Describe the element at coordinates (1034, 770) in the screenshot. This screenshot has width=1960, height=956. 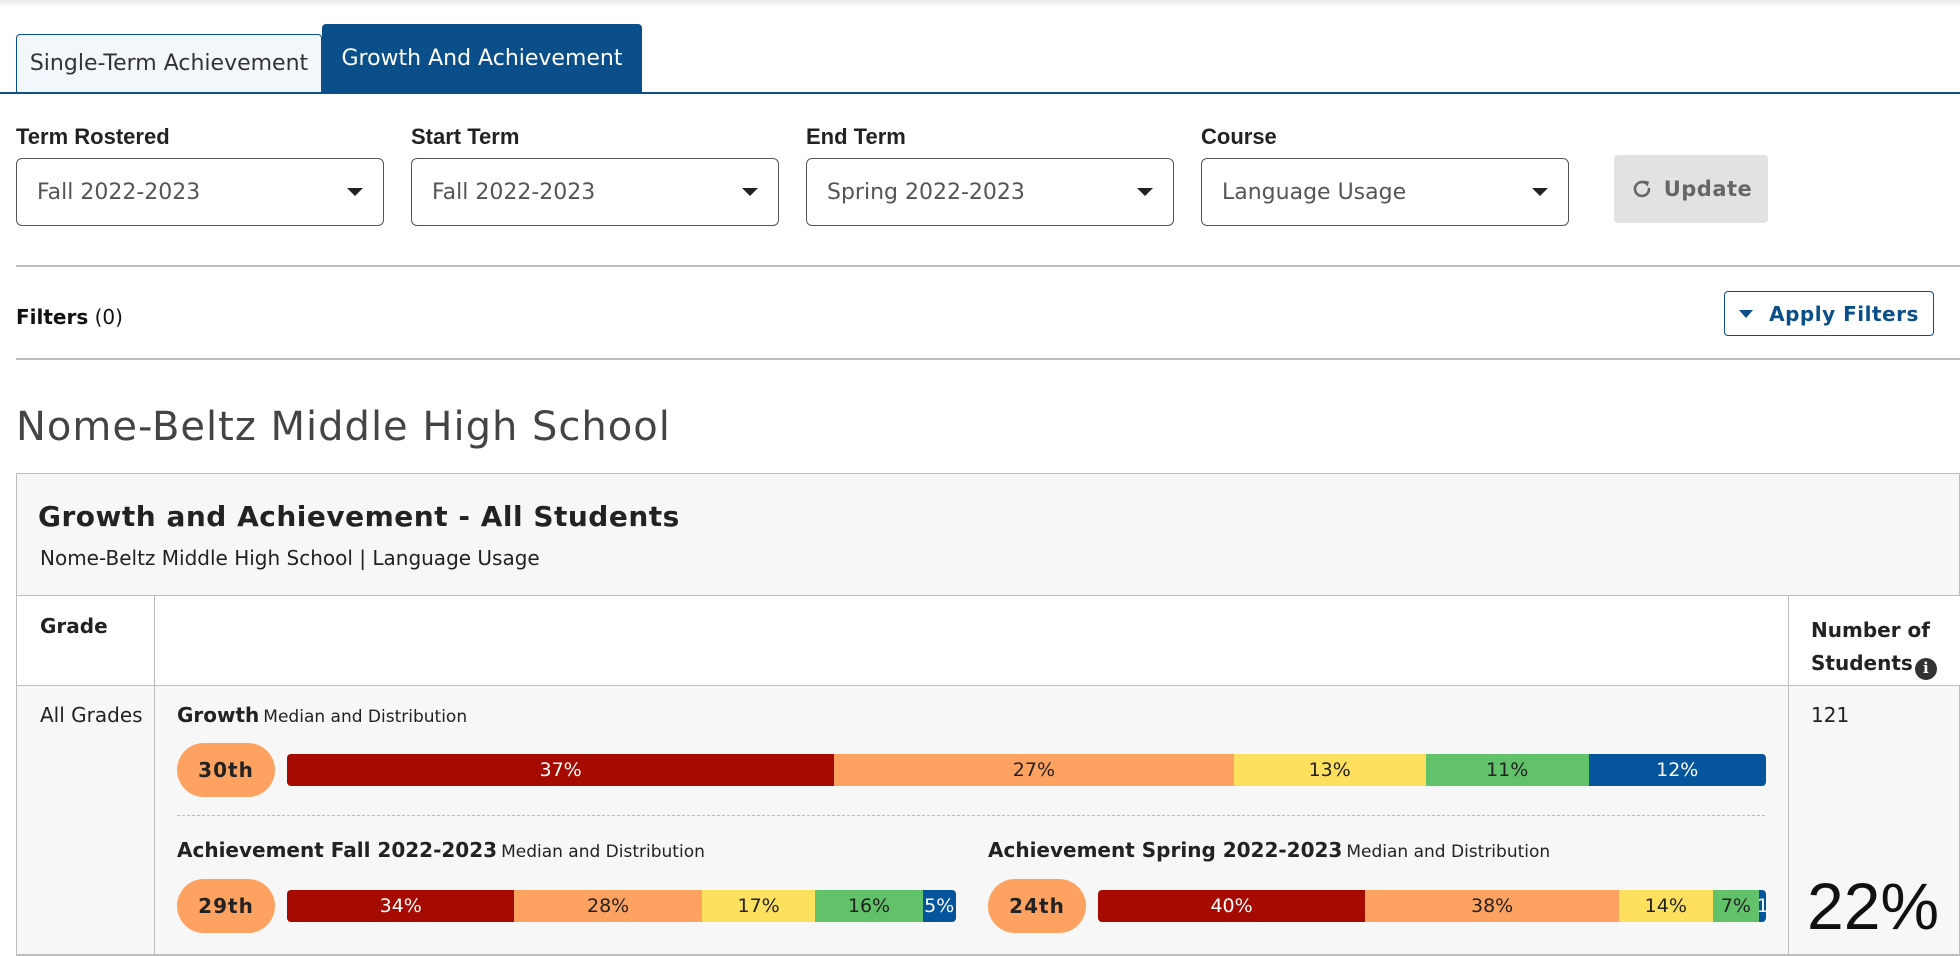
I see `distribution-segment: 27%` at that location.